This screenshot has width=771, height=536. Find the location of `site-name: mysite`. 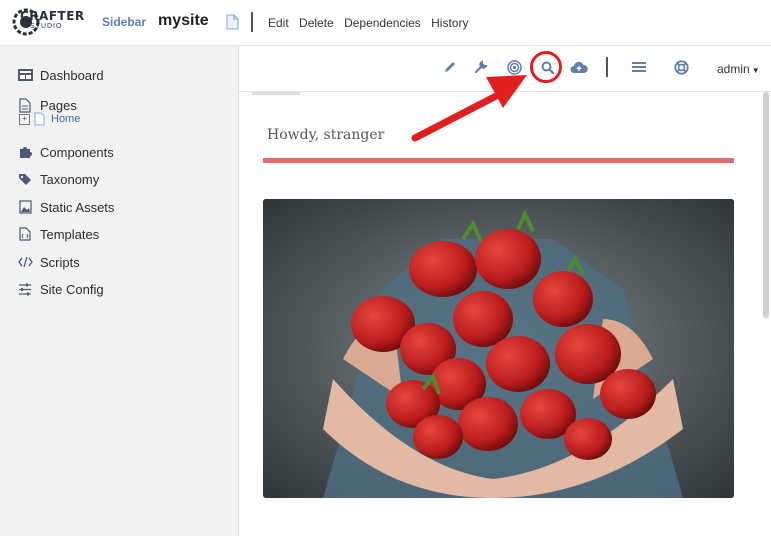

site-name: mysite is located at coordinates (183, 21).